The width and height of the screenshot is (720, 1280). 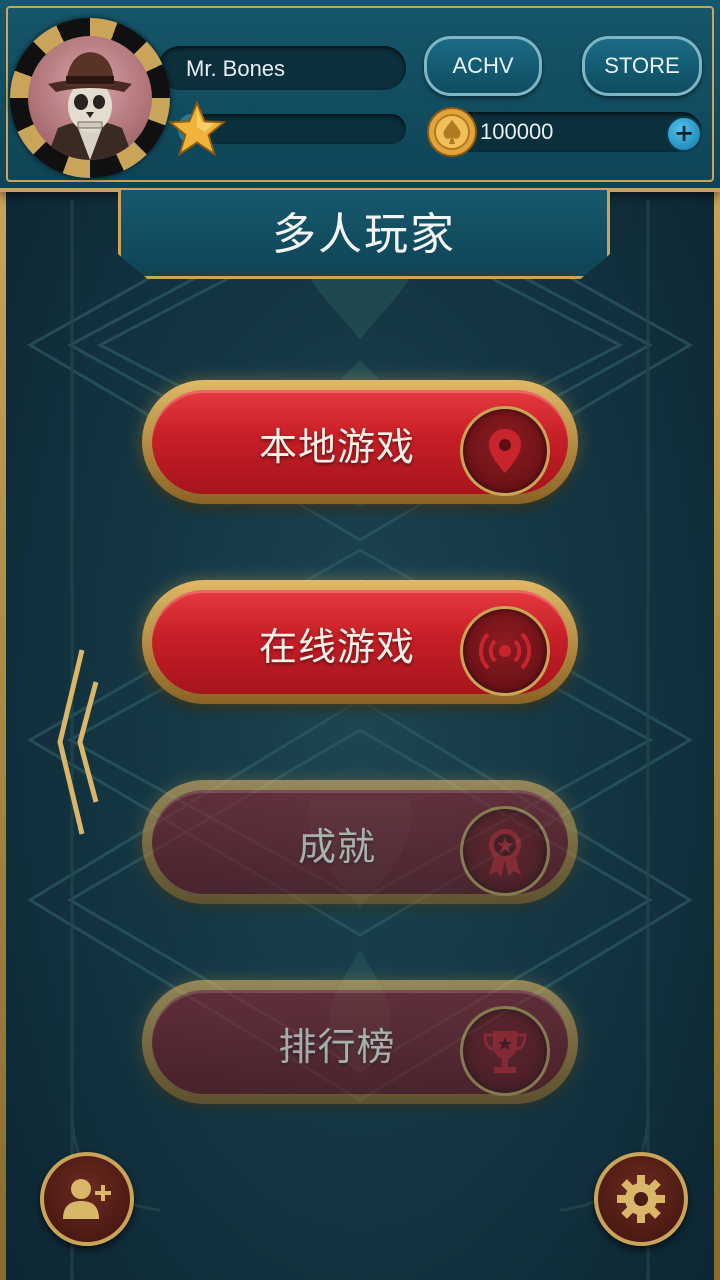 I want to click on local-game-button: 本地游戏, so click(x=360, y=442).